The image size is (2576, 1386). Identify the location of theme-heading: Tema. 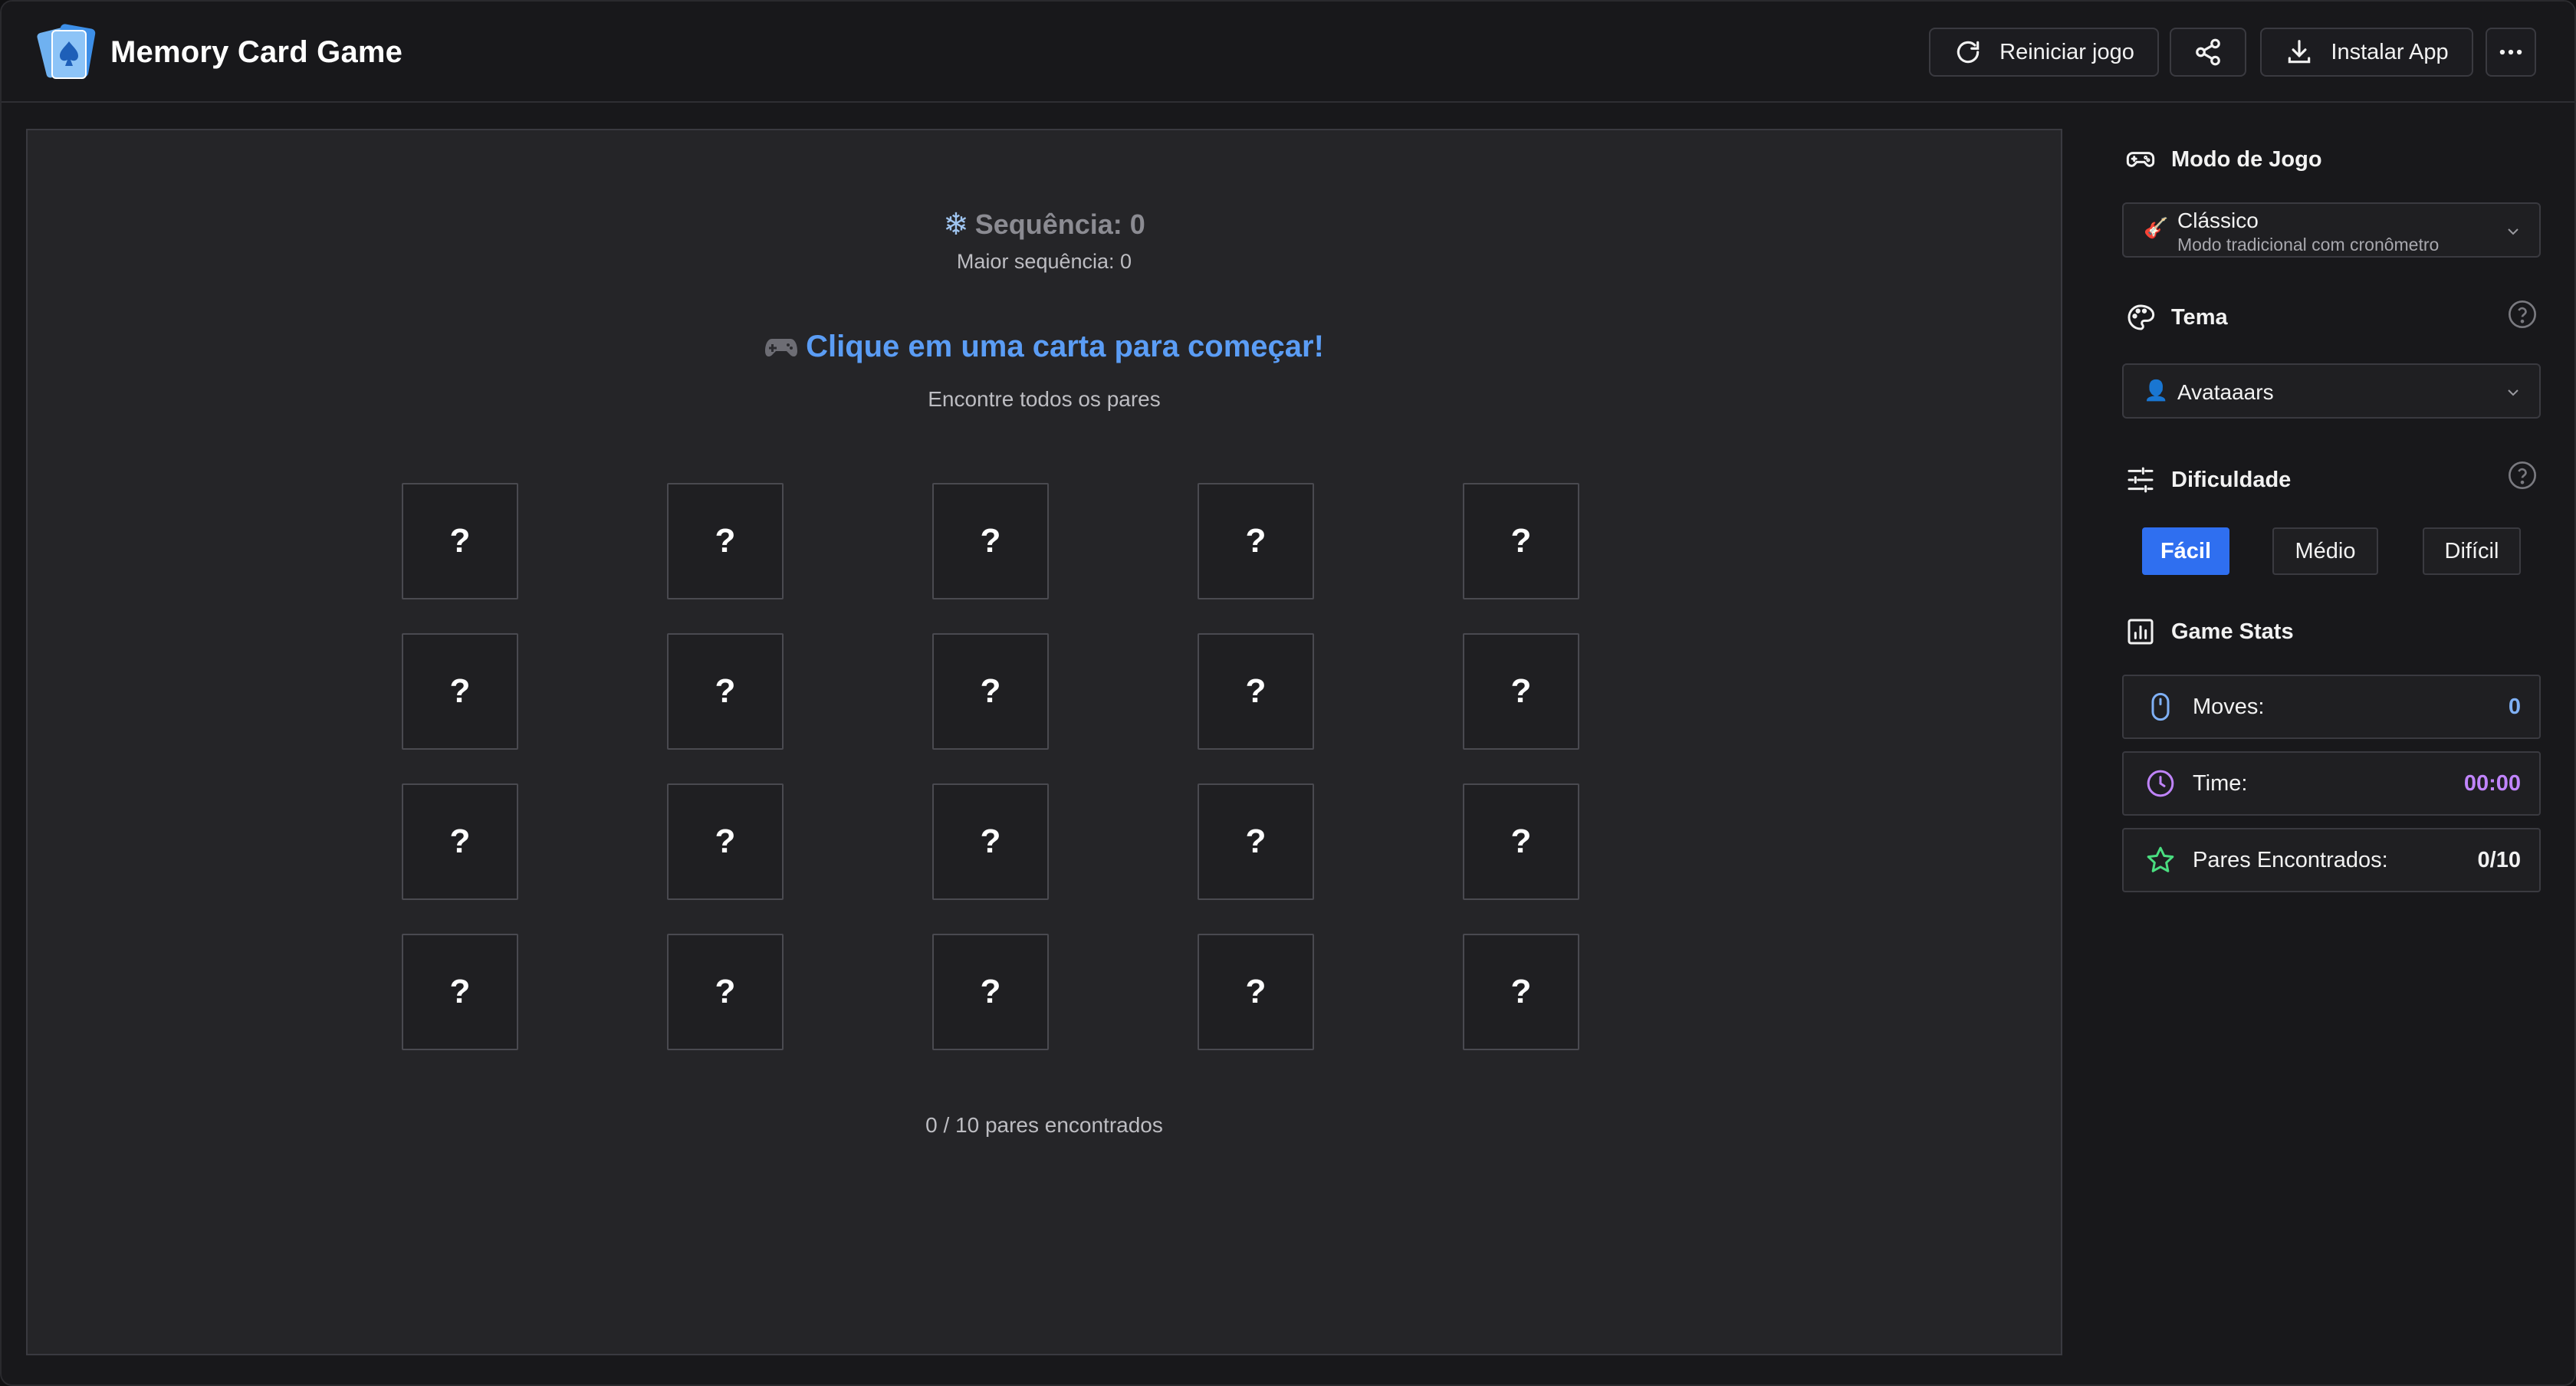
(2177, 317).